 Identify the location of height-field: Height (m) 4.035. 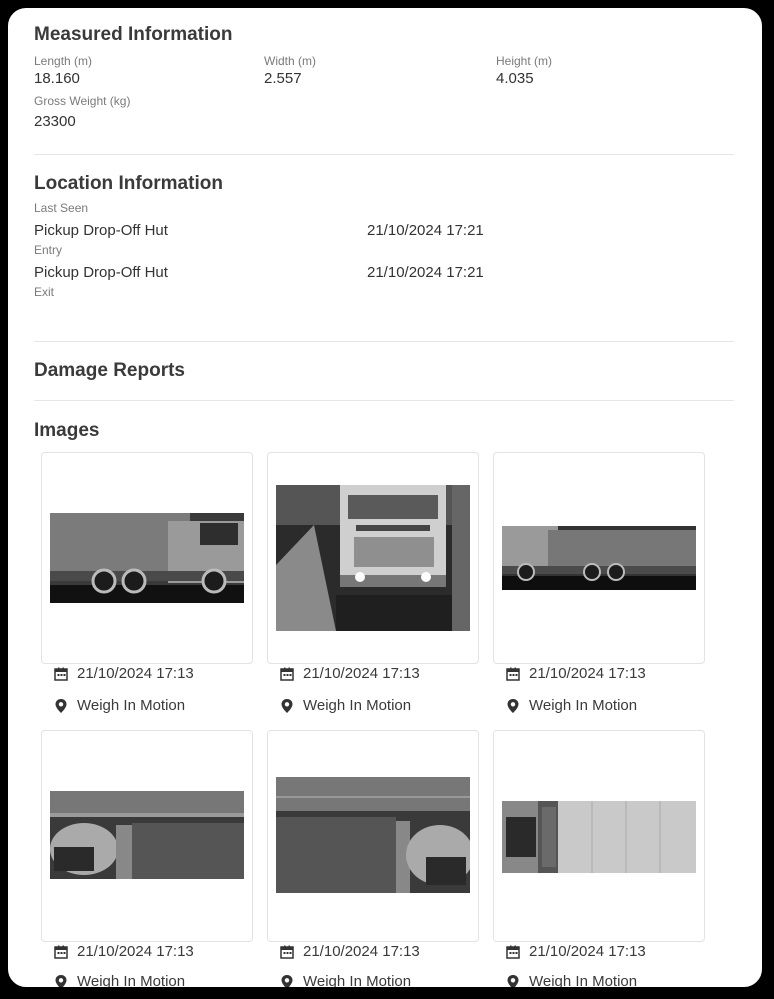
(524, 71).